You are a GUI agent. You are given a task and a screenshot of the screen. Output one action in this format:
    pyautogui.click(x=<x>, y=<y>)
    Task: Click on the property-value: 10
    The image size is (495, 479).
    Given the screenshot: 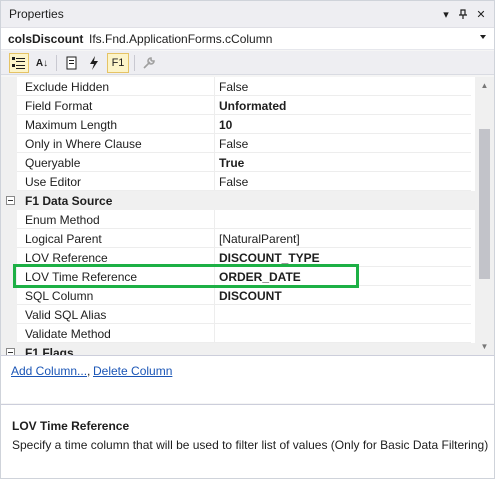 What is the action you would take?
    pyautogui.click(x=343, y=124)
    